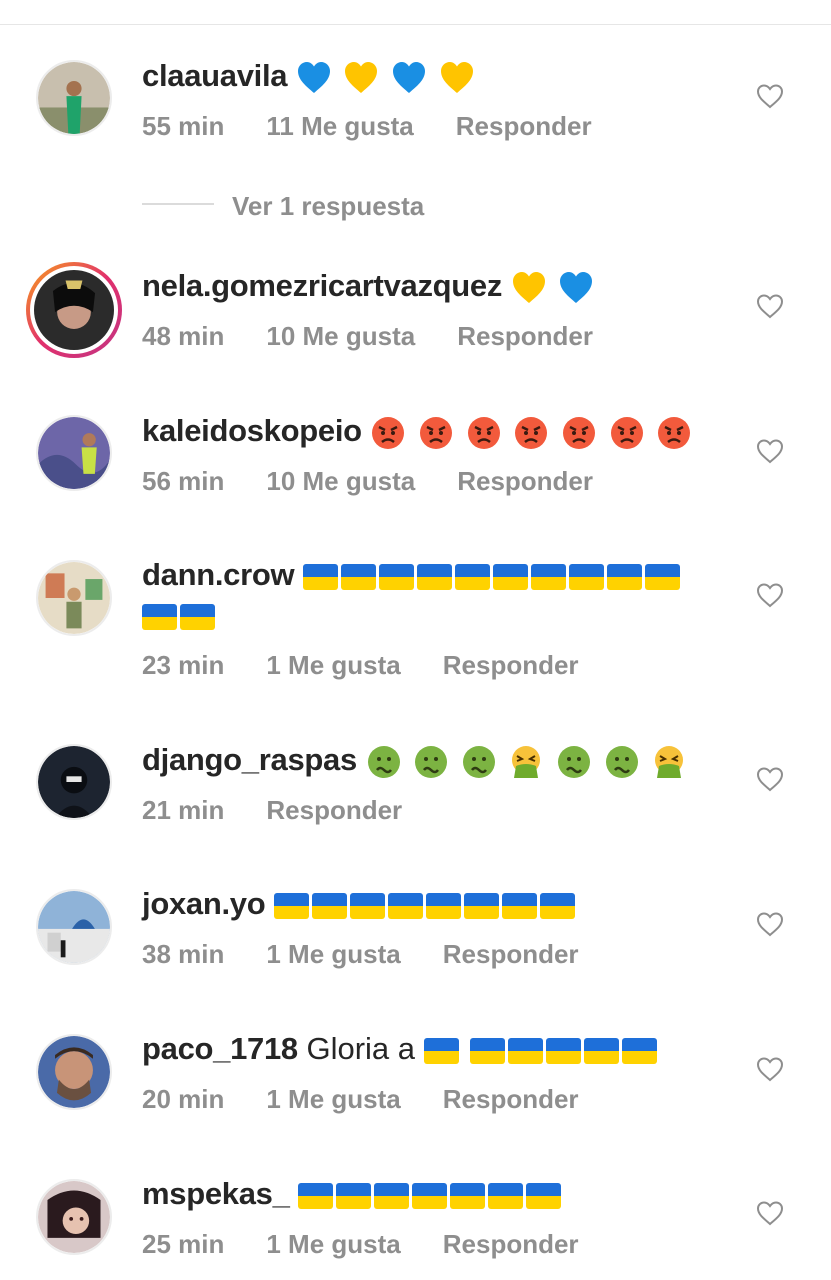 Image resolution: width=831 pixels, height=1280 pixels. I want to click on comment-meta: 55 min 11 Me gusta Responder, so click(388, 126).